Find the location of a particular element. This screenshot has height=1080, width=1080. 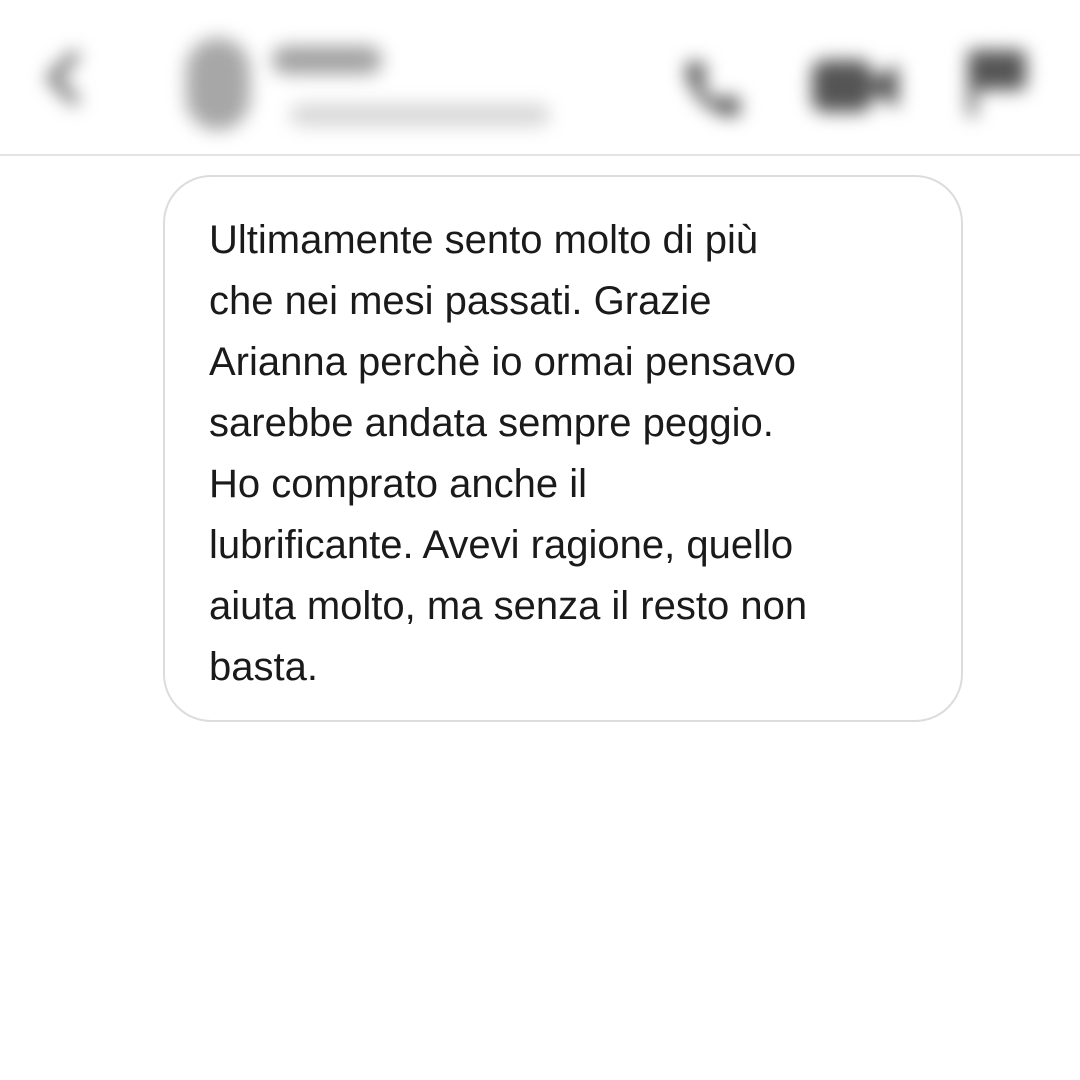

flag-icon is located at coordinates (997, 82).